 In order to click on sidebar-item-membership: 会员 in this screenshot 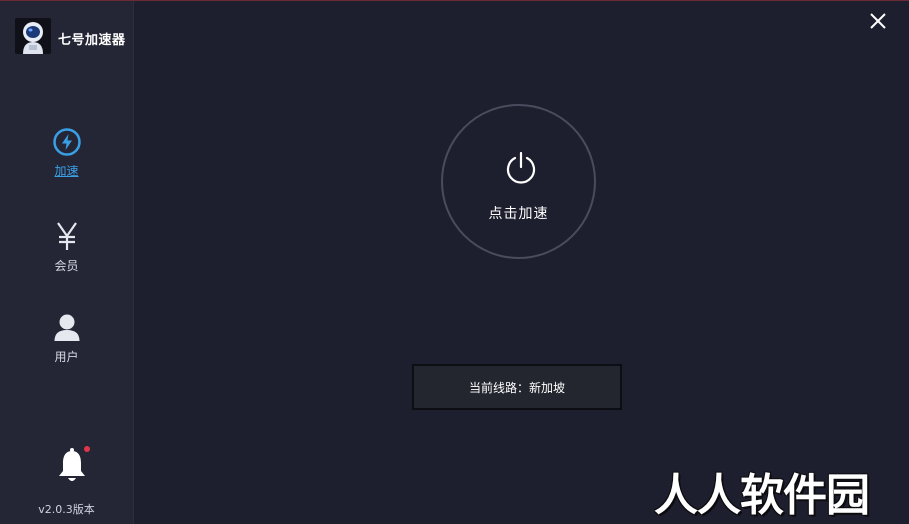, I will do `click(66, 247)`.